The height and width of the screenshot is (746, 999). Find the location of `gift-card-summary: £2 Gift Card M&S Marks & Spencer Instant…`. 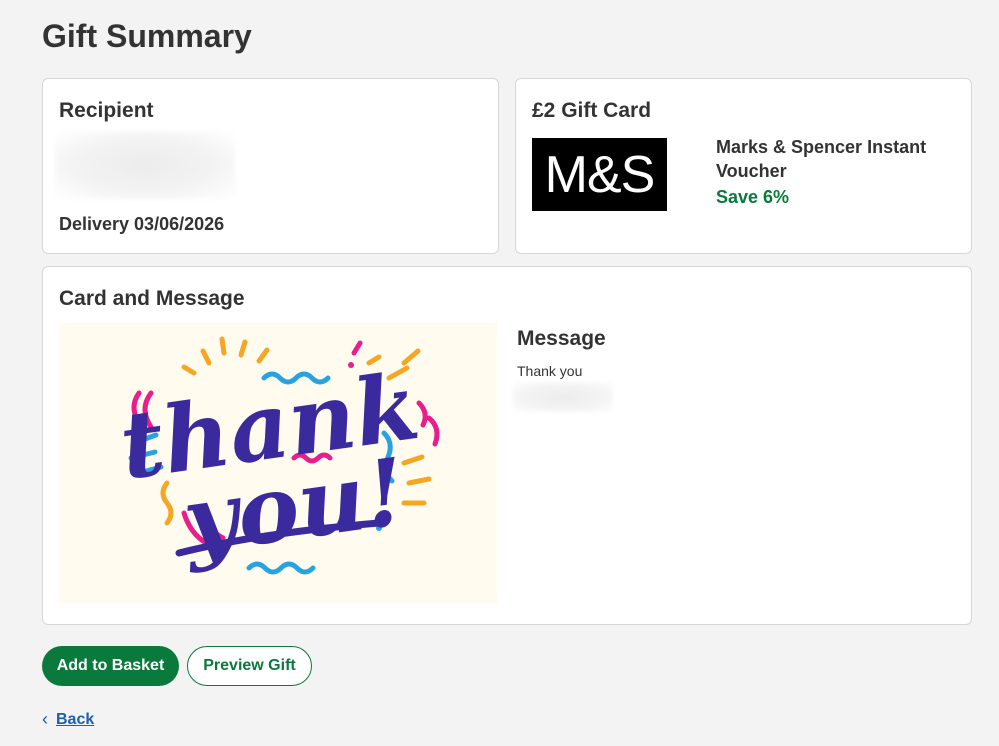

gift-card-summary: £2 Gift Card M&S Marks & Spencer Instant… is located at coordinates (743, 166).